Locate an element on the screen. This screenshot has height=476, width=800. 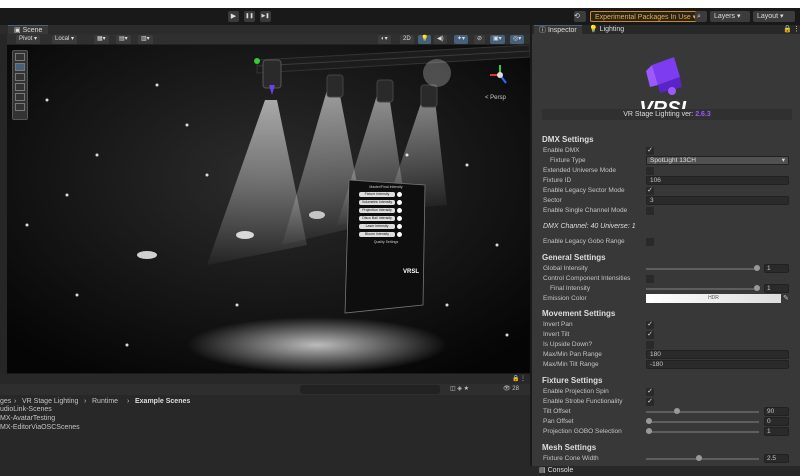
row-label: Enable Legacy Sector Mode is located at coordinates (584, 190).